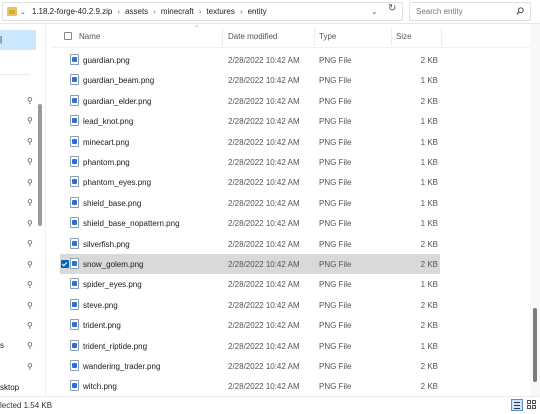  Describe the element at coordinates (113, 264) in the screenshot. I see `file-name: snow_golem.png` at that location.